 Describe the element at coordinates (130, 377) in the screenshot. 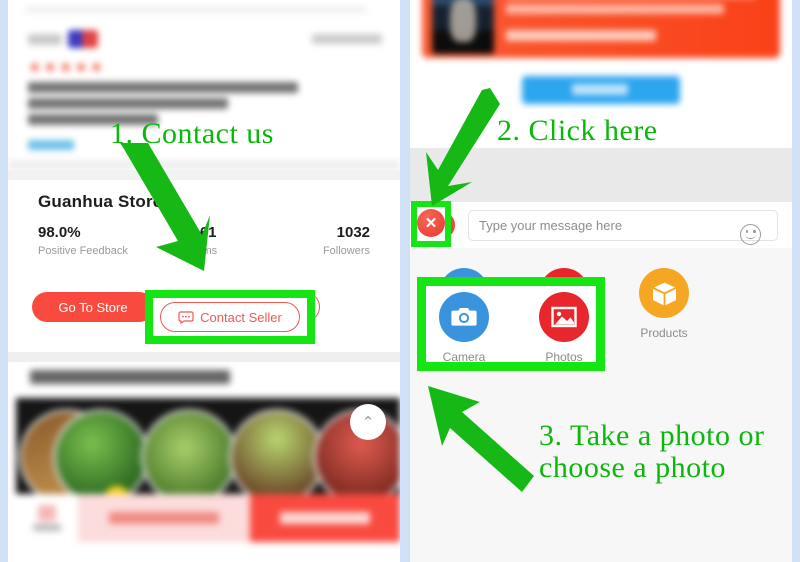

I see `recommendations-title` at that location.